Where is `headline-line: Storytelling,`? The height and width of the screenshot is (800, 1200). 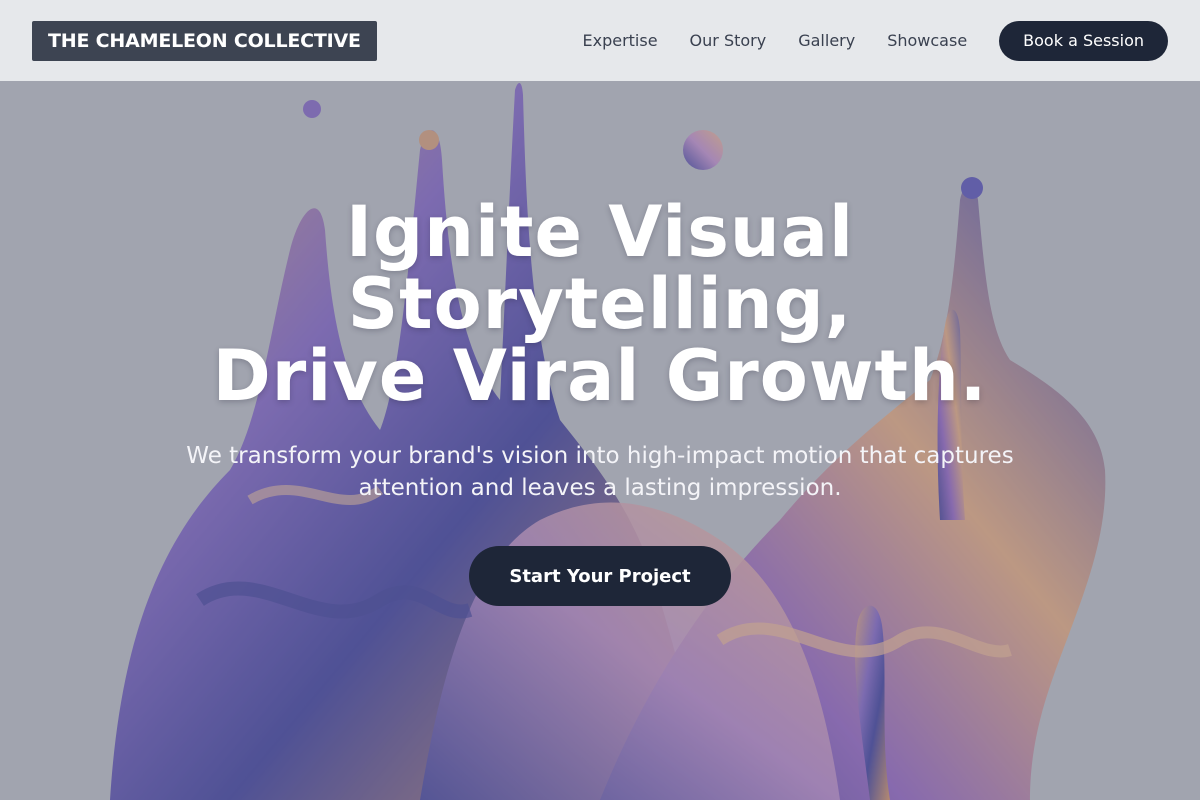
headline-line: Storytelling, is located at coordinates (600, 304).